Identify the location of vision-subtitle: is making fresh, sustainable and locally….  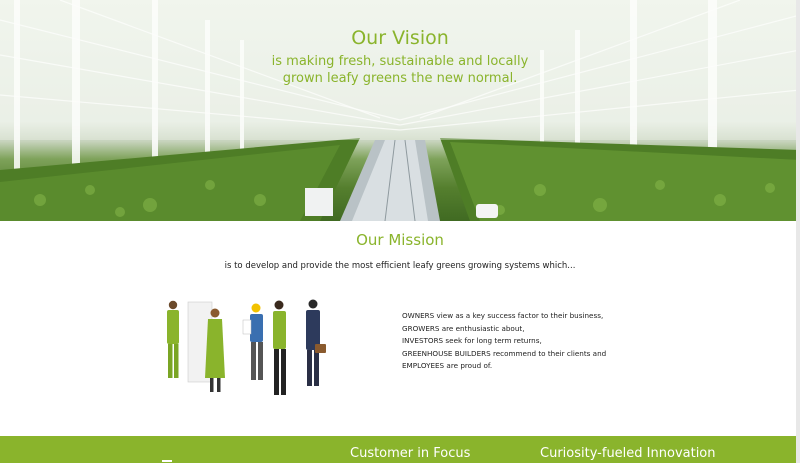
(400, 70).